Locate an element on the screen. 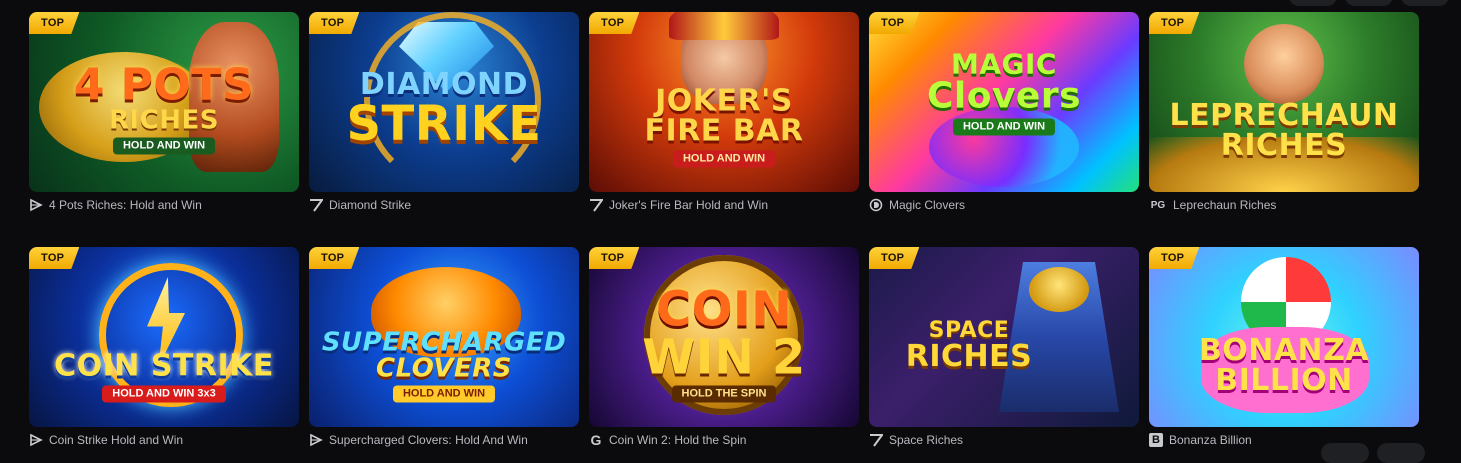  game-card: TOP SPACE RICHES Space Riches is located at coordinates (1004, 347).